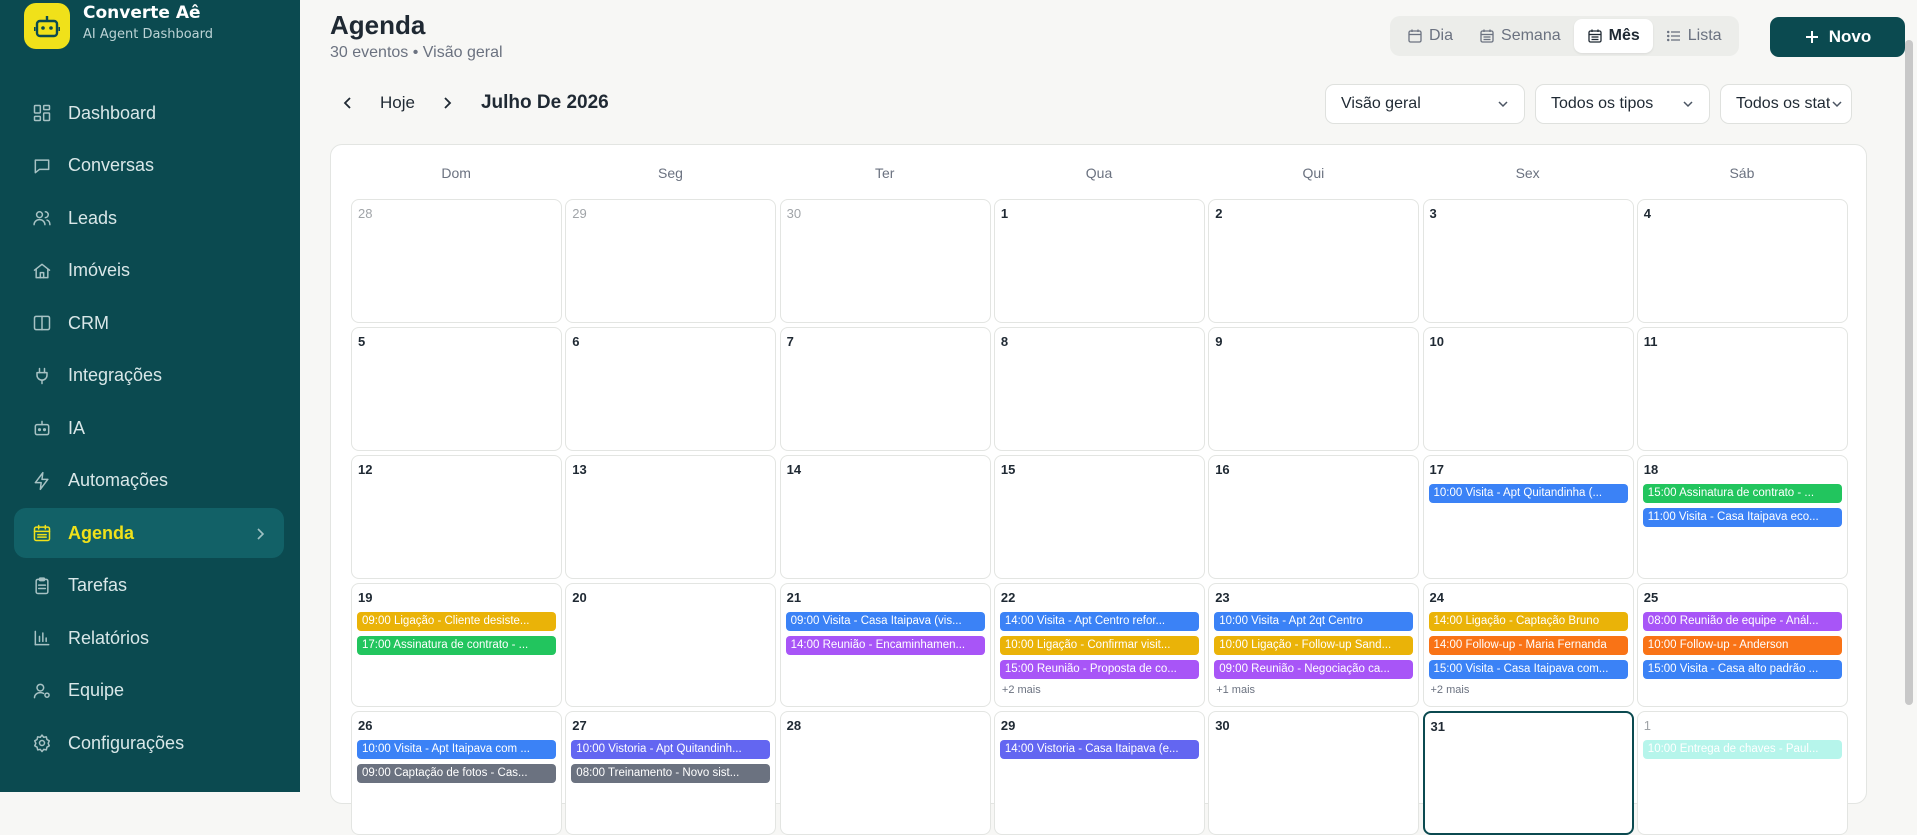  What do you see at coordinates (96, 690) in the screenshot?
I see `sidebar-item-label: Equipe` at bounding box center [96, 690].